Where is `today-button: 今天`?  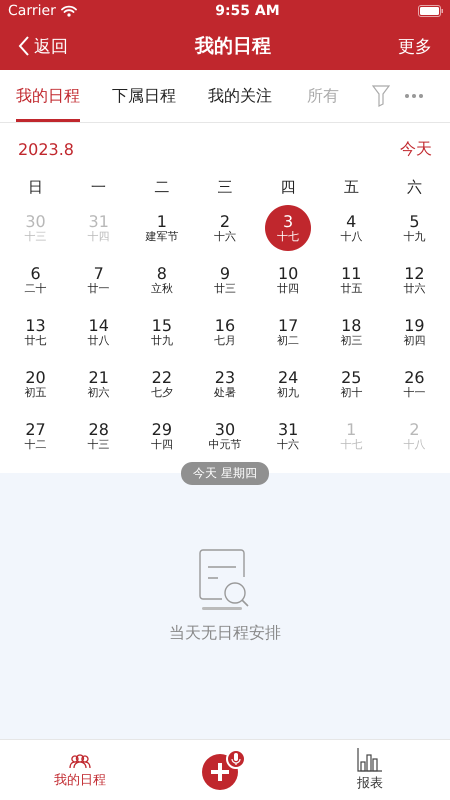
today-button: 今天 is located at coordinates (416, 149).